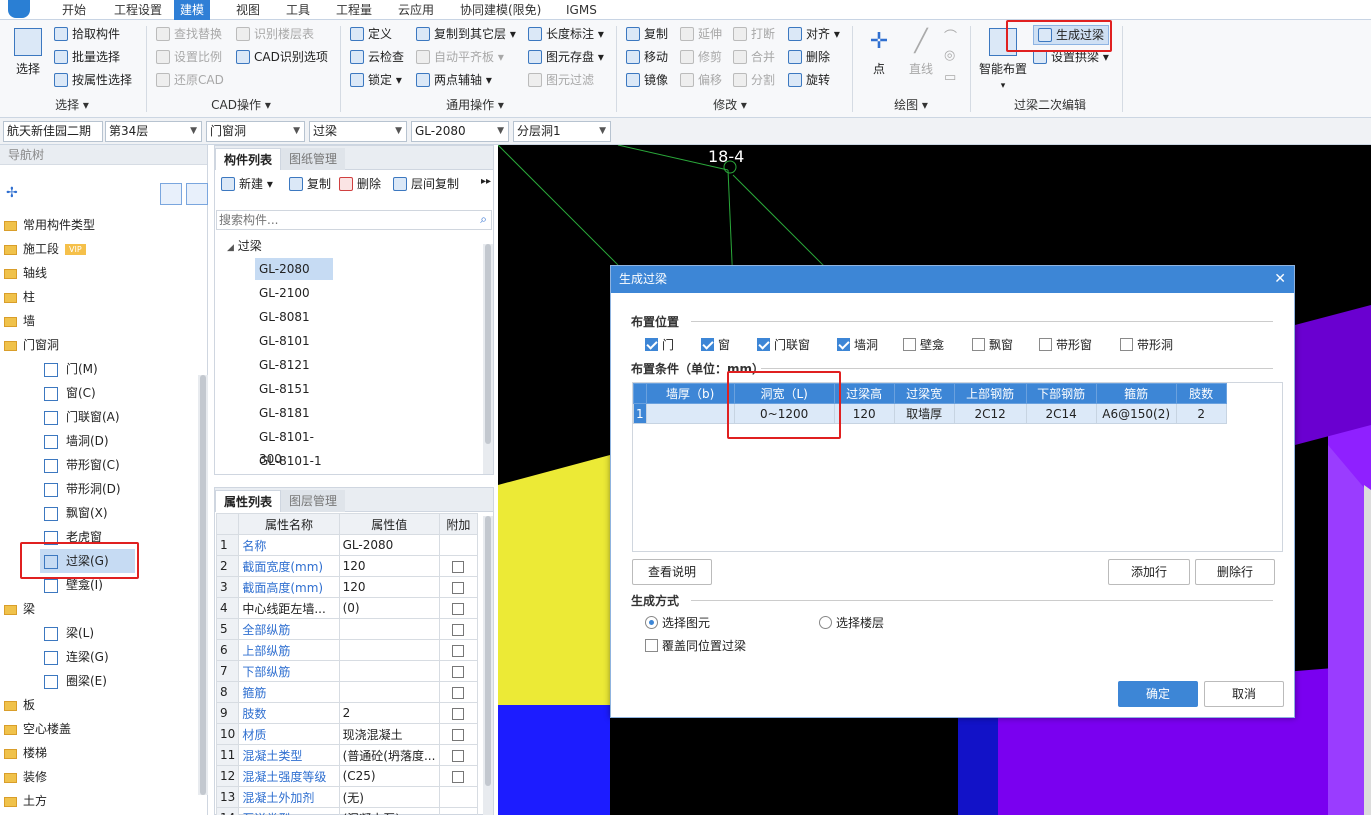  Describe the element at coordinates (562, 131) in the screenshot. I see `layer-select: 分层洞1 ▼` at that location.